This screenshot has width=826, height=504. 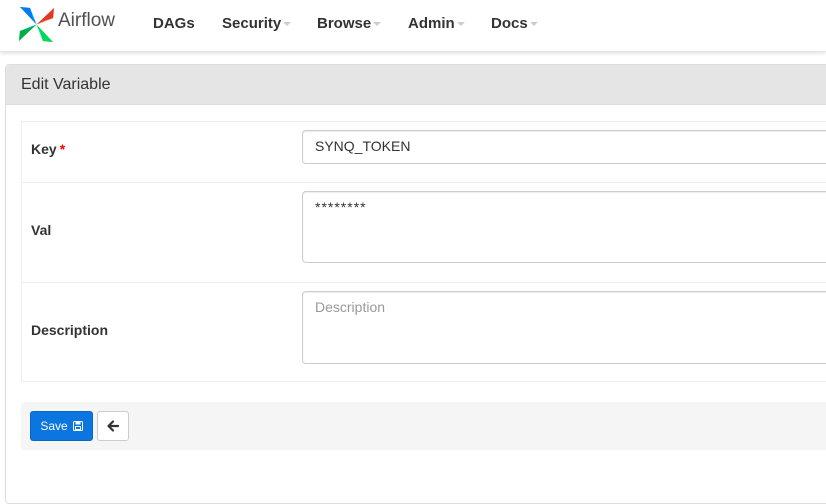 I want to click on save-button: Save, so click(x=61, y=426).